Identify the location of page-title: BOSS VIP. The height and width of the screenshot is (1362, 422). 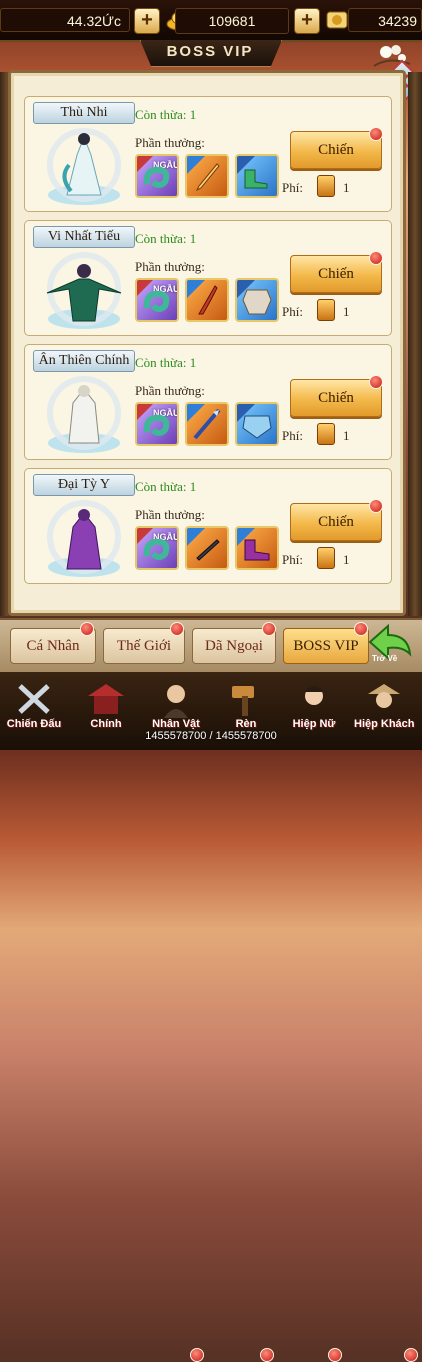
(210, 51).